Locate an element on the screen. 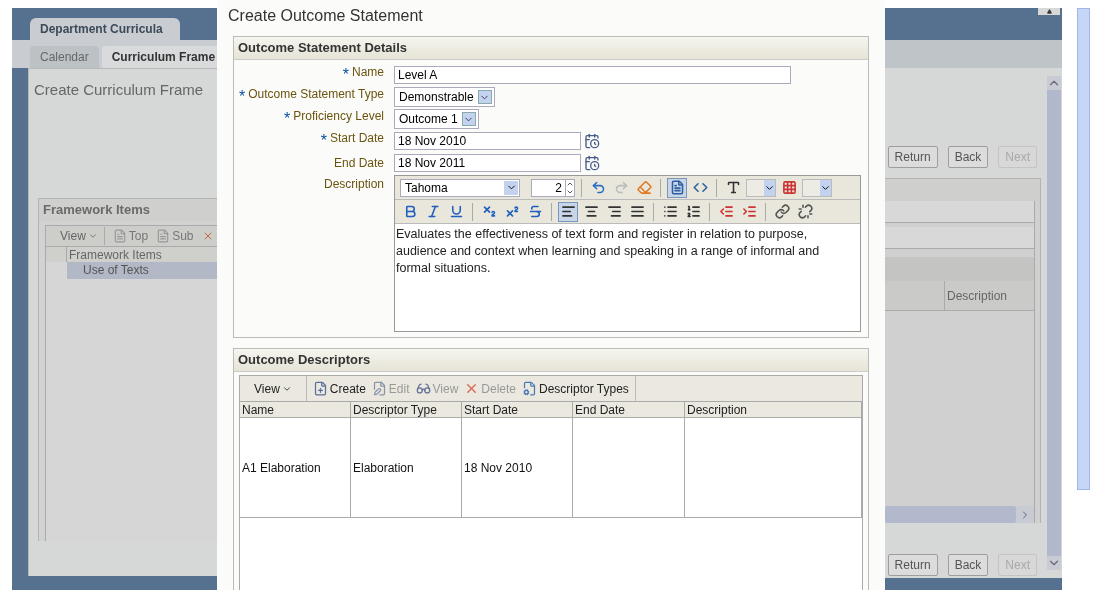 This screenshot has height=590, width=1094. scroll-up-button is located at coordinates (1049, 11).